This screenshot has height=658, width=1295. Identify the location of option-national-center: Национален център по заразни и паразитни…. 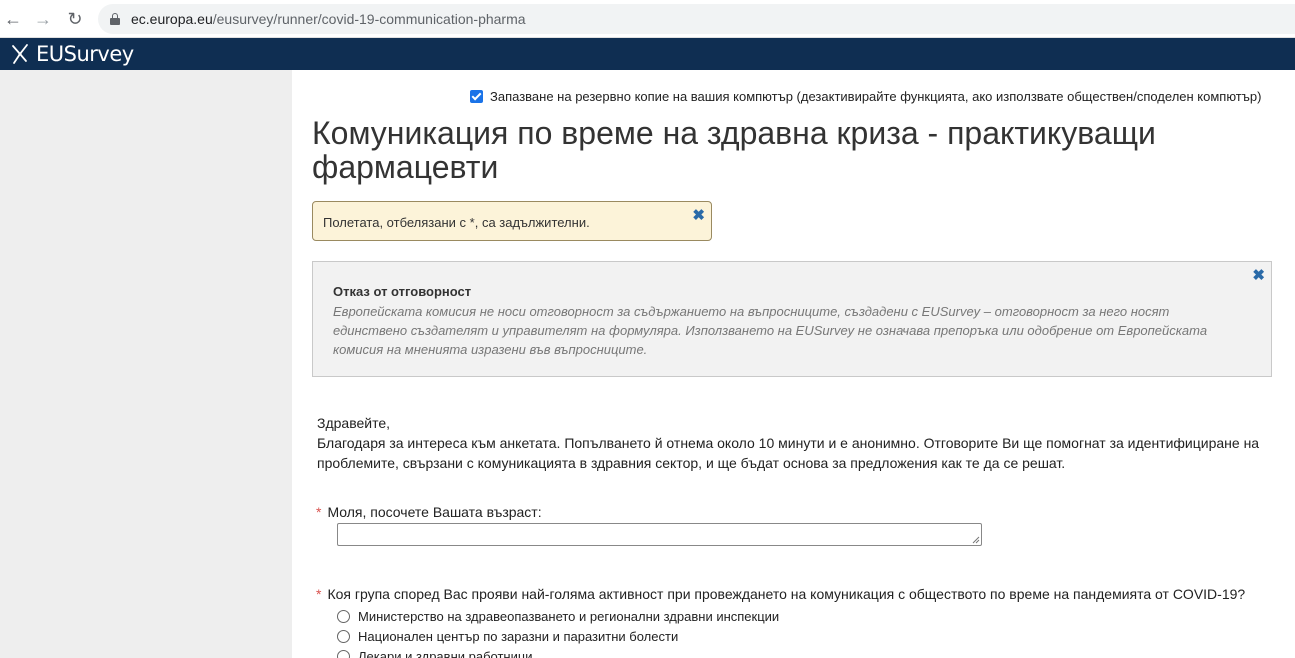
(507, 636).